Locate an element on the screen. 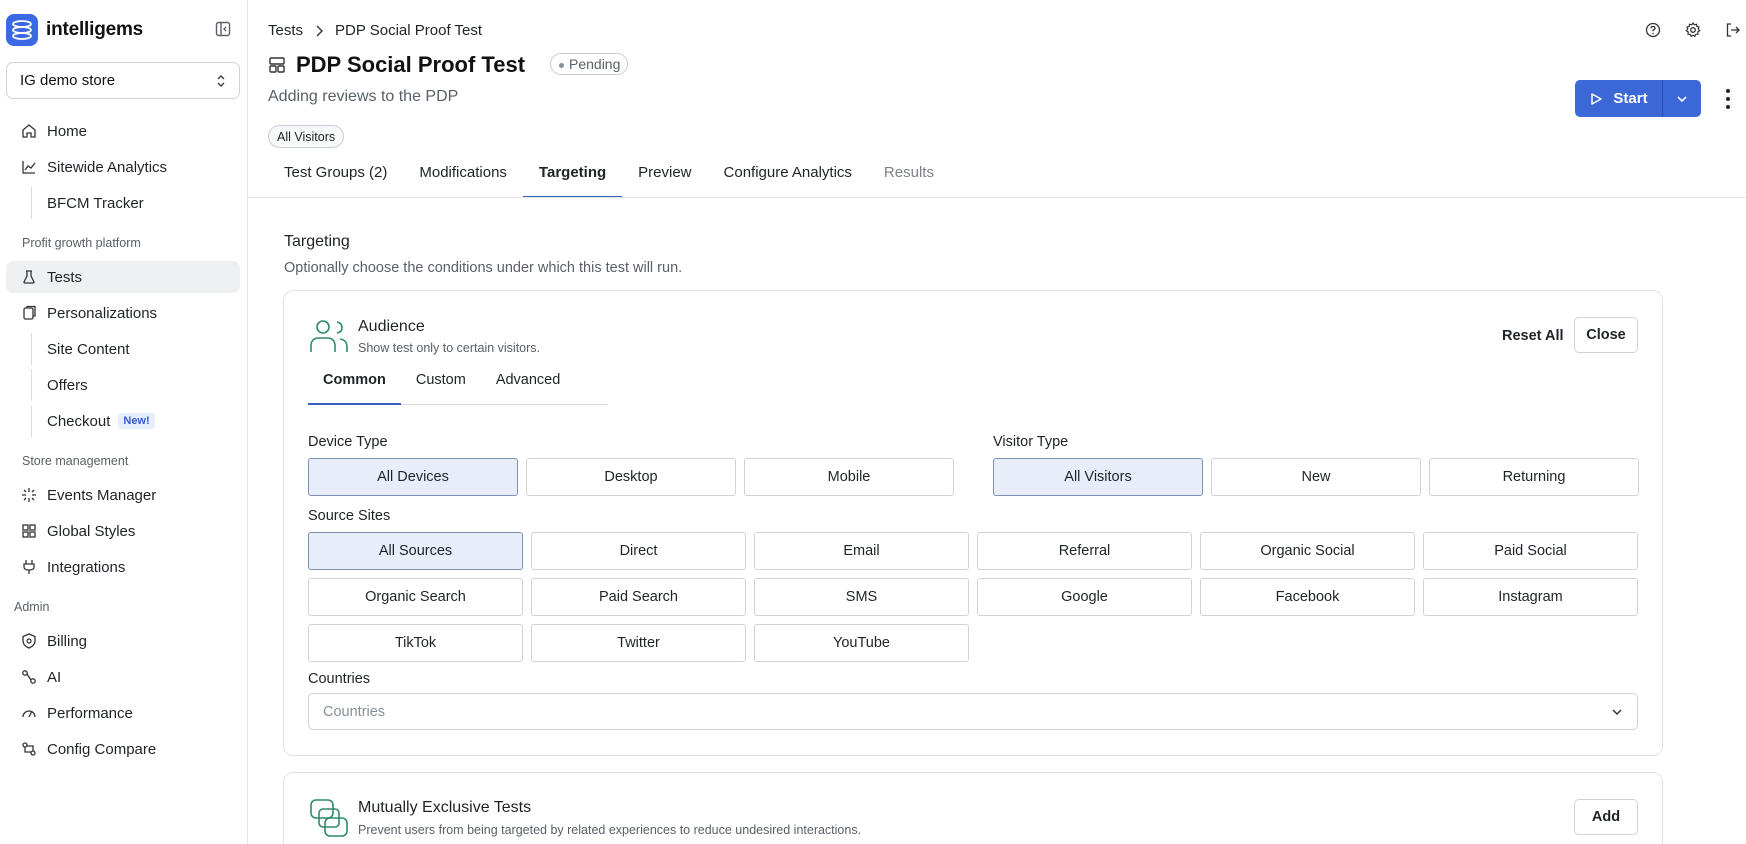  sidebar-item-label: Global Styles is located at coordinates (91, 531).